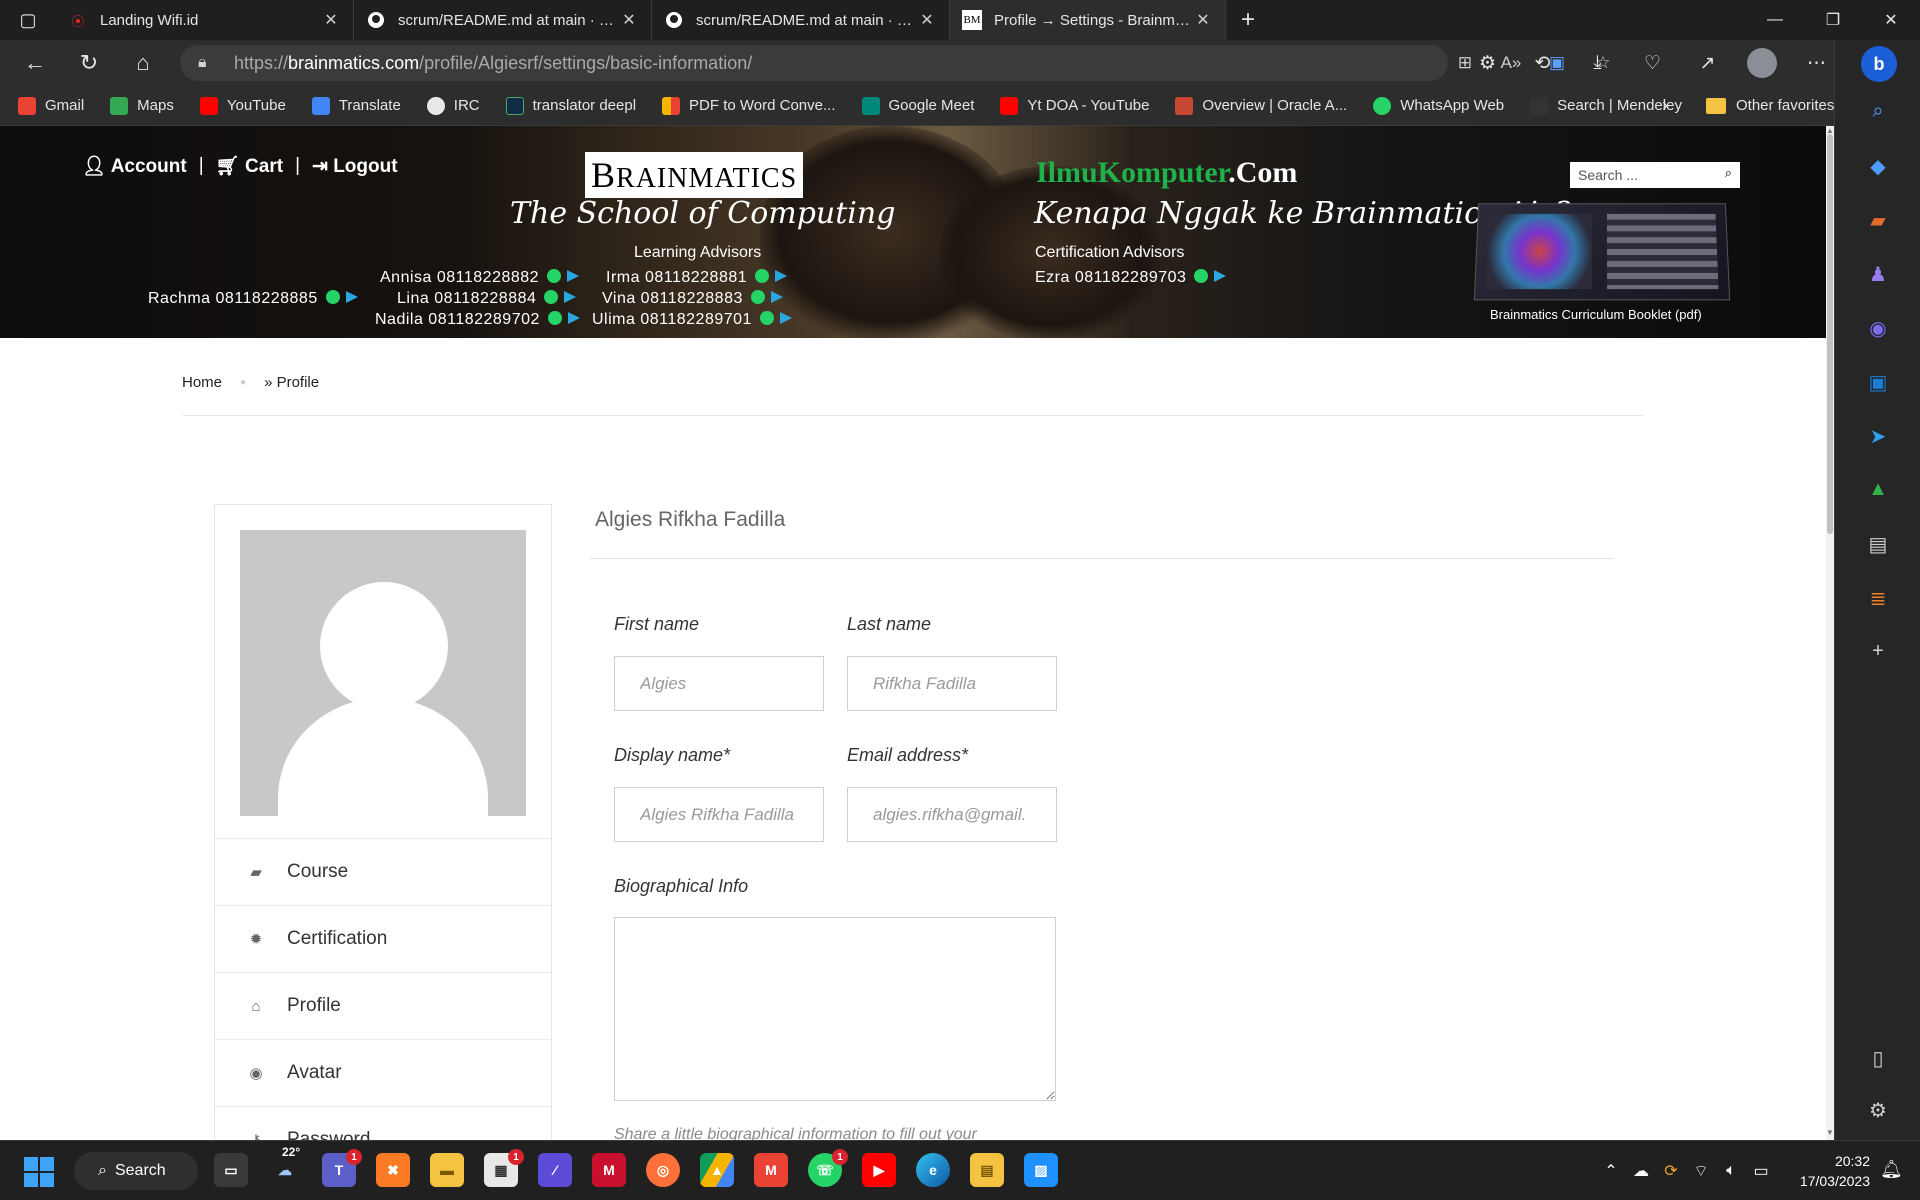 The width and height of the screenshot is (1920, 1200). What do you see at coordinates (209, 63) in the screenshot?
I see `lock-icon: 🔒︎` at bounding box center [209, 63].